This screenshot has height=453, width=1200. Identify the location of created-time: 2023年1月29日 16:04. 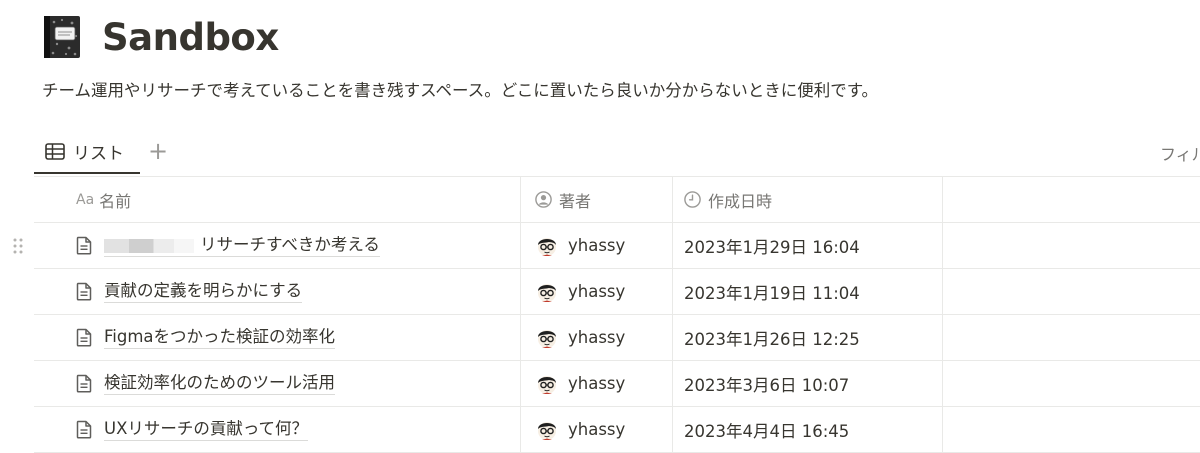
(772, 247).